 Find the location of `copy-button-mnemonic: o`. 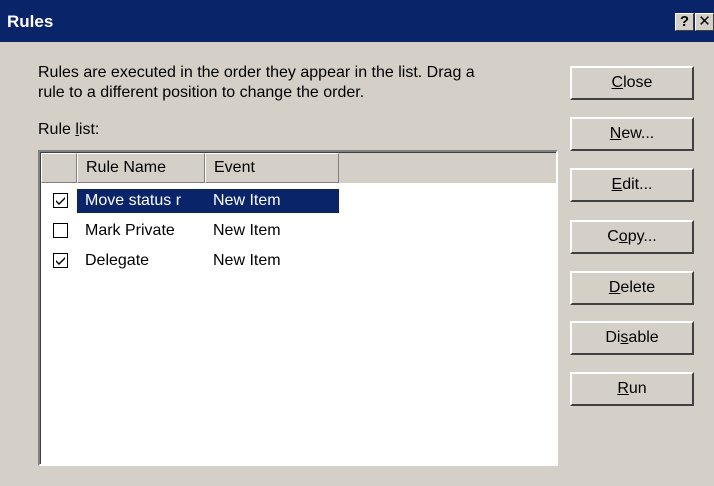

copy-button-mnemonic: o is located at coordinates (623, 236).